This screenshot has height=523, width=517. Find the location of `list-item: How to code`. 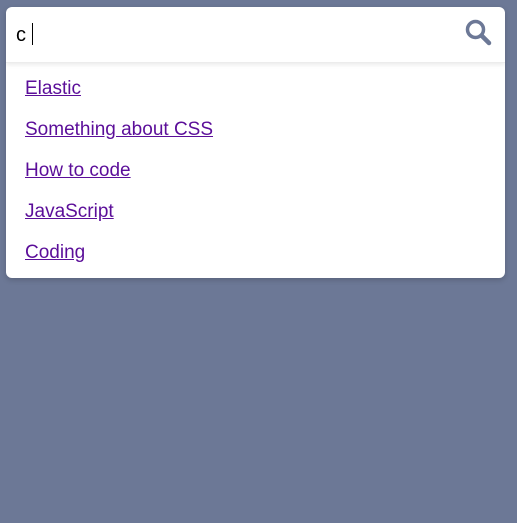

list-item: How to code is located at coordinates (255, 171).